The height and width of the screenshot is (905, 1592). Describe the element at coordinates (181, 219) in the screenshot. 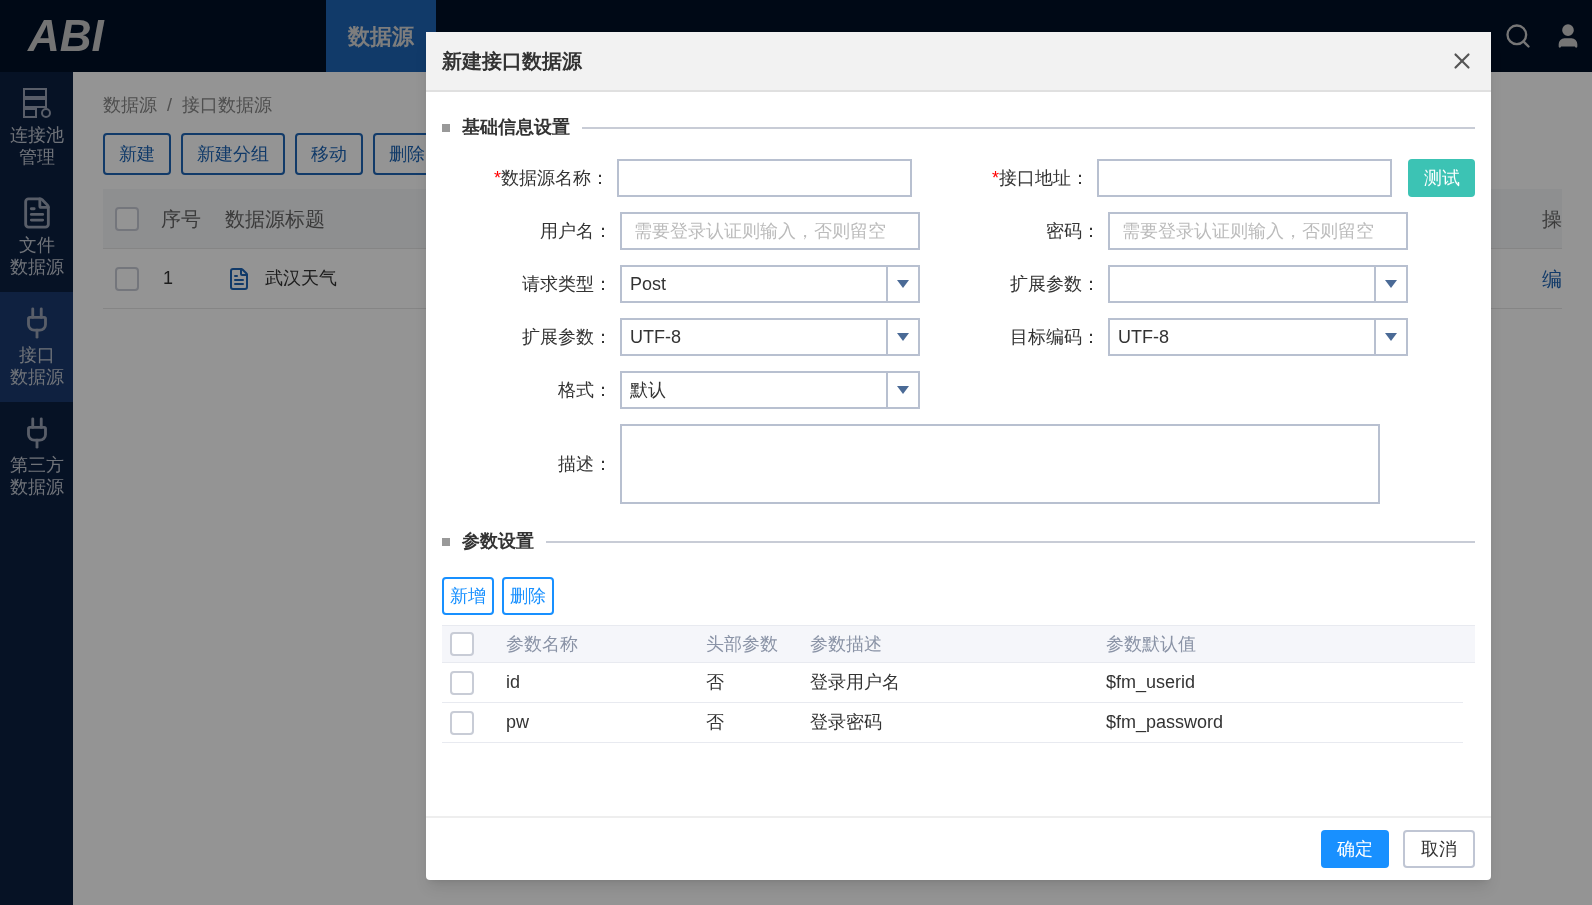

I see `column-header: 序号` at that location.